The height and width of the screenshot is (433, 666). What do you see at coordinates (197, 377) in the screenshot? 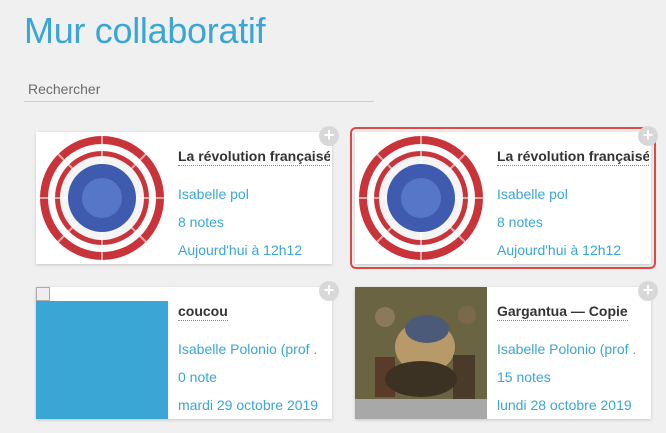
I see `card-notes: 0 note` at bounding box center [197, 377].